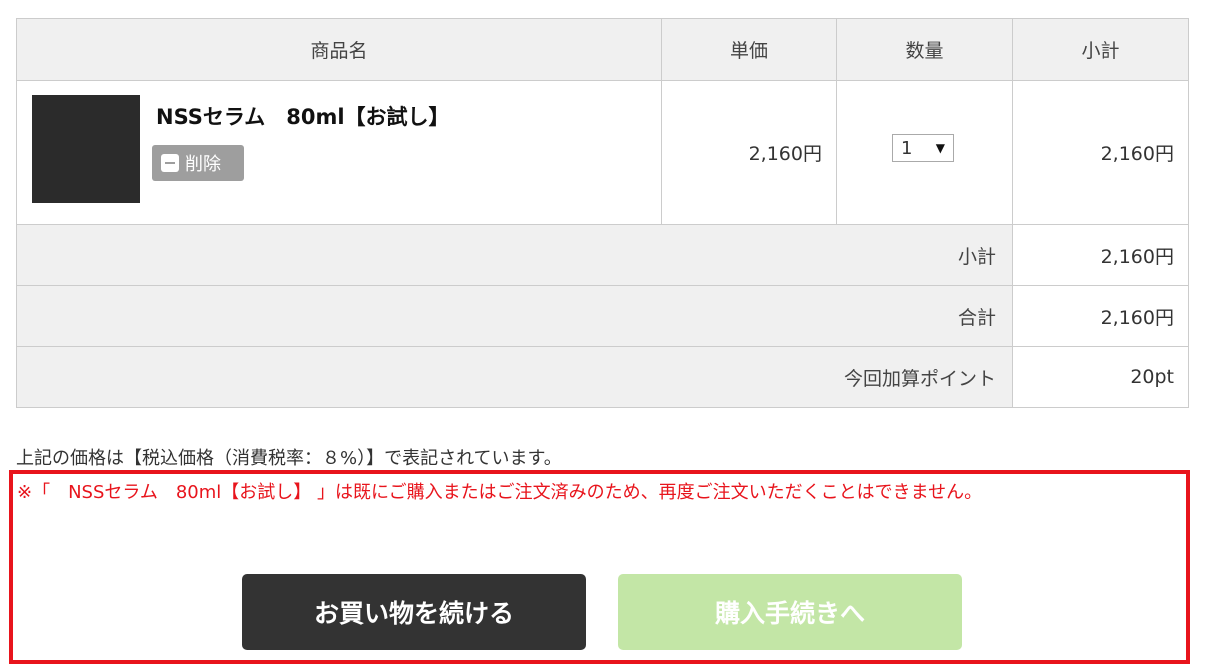 This screenshot has height=669, width=1211. What do you see at coordinates (907, 148) in the screenshot?
I see `quantity-value: 1` at bounding box center [907, 148].